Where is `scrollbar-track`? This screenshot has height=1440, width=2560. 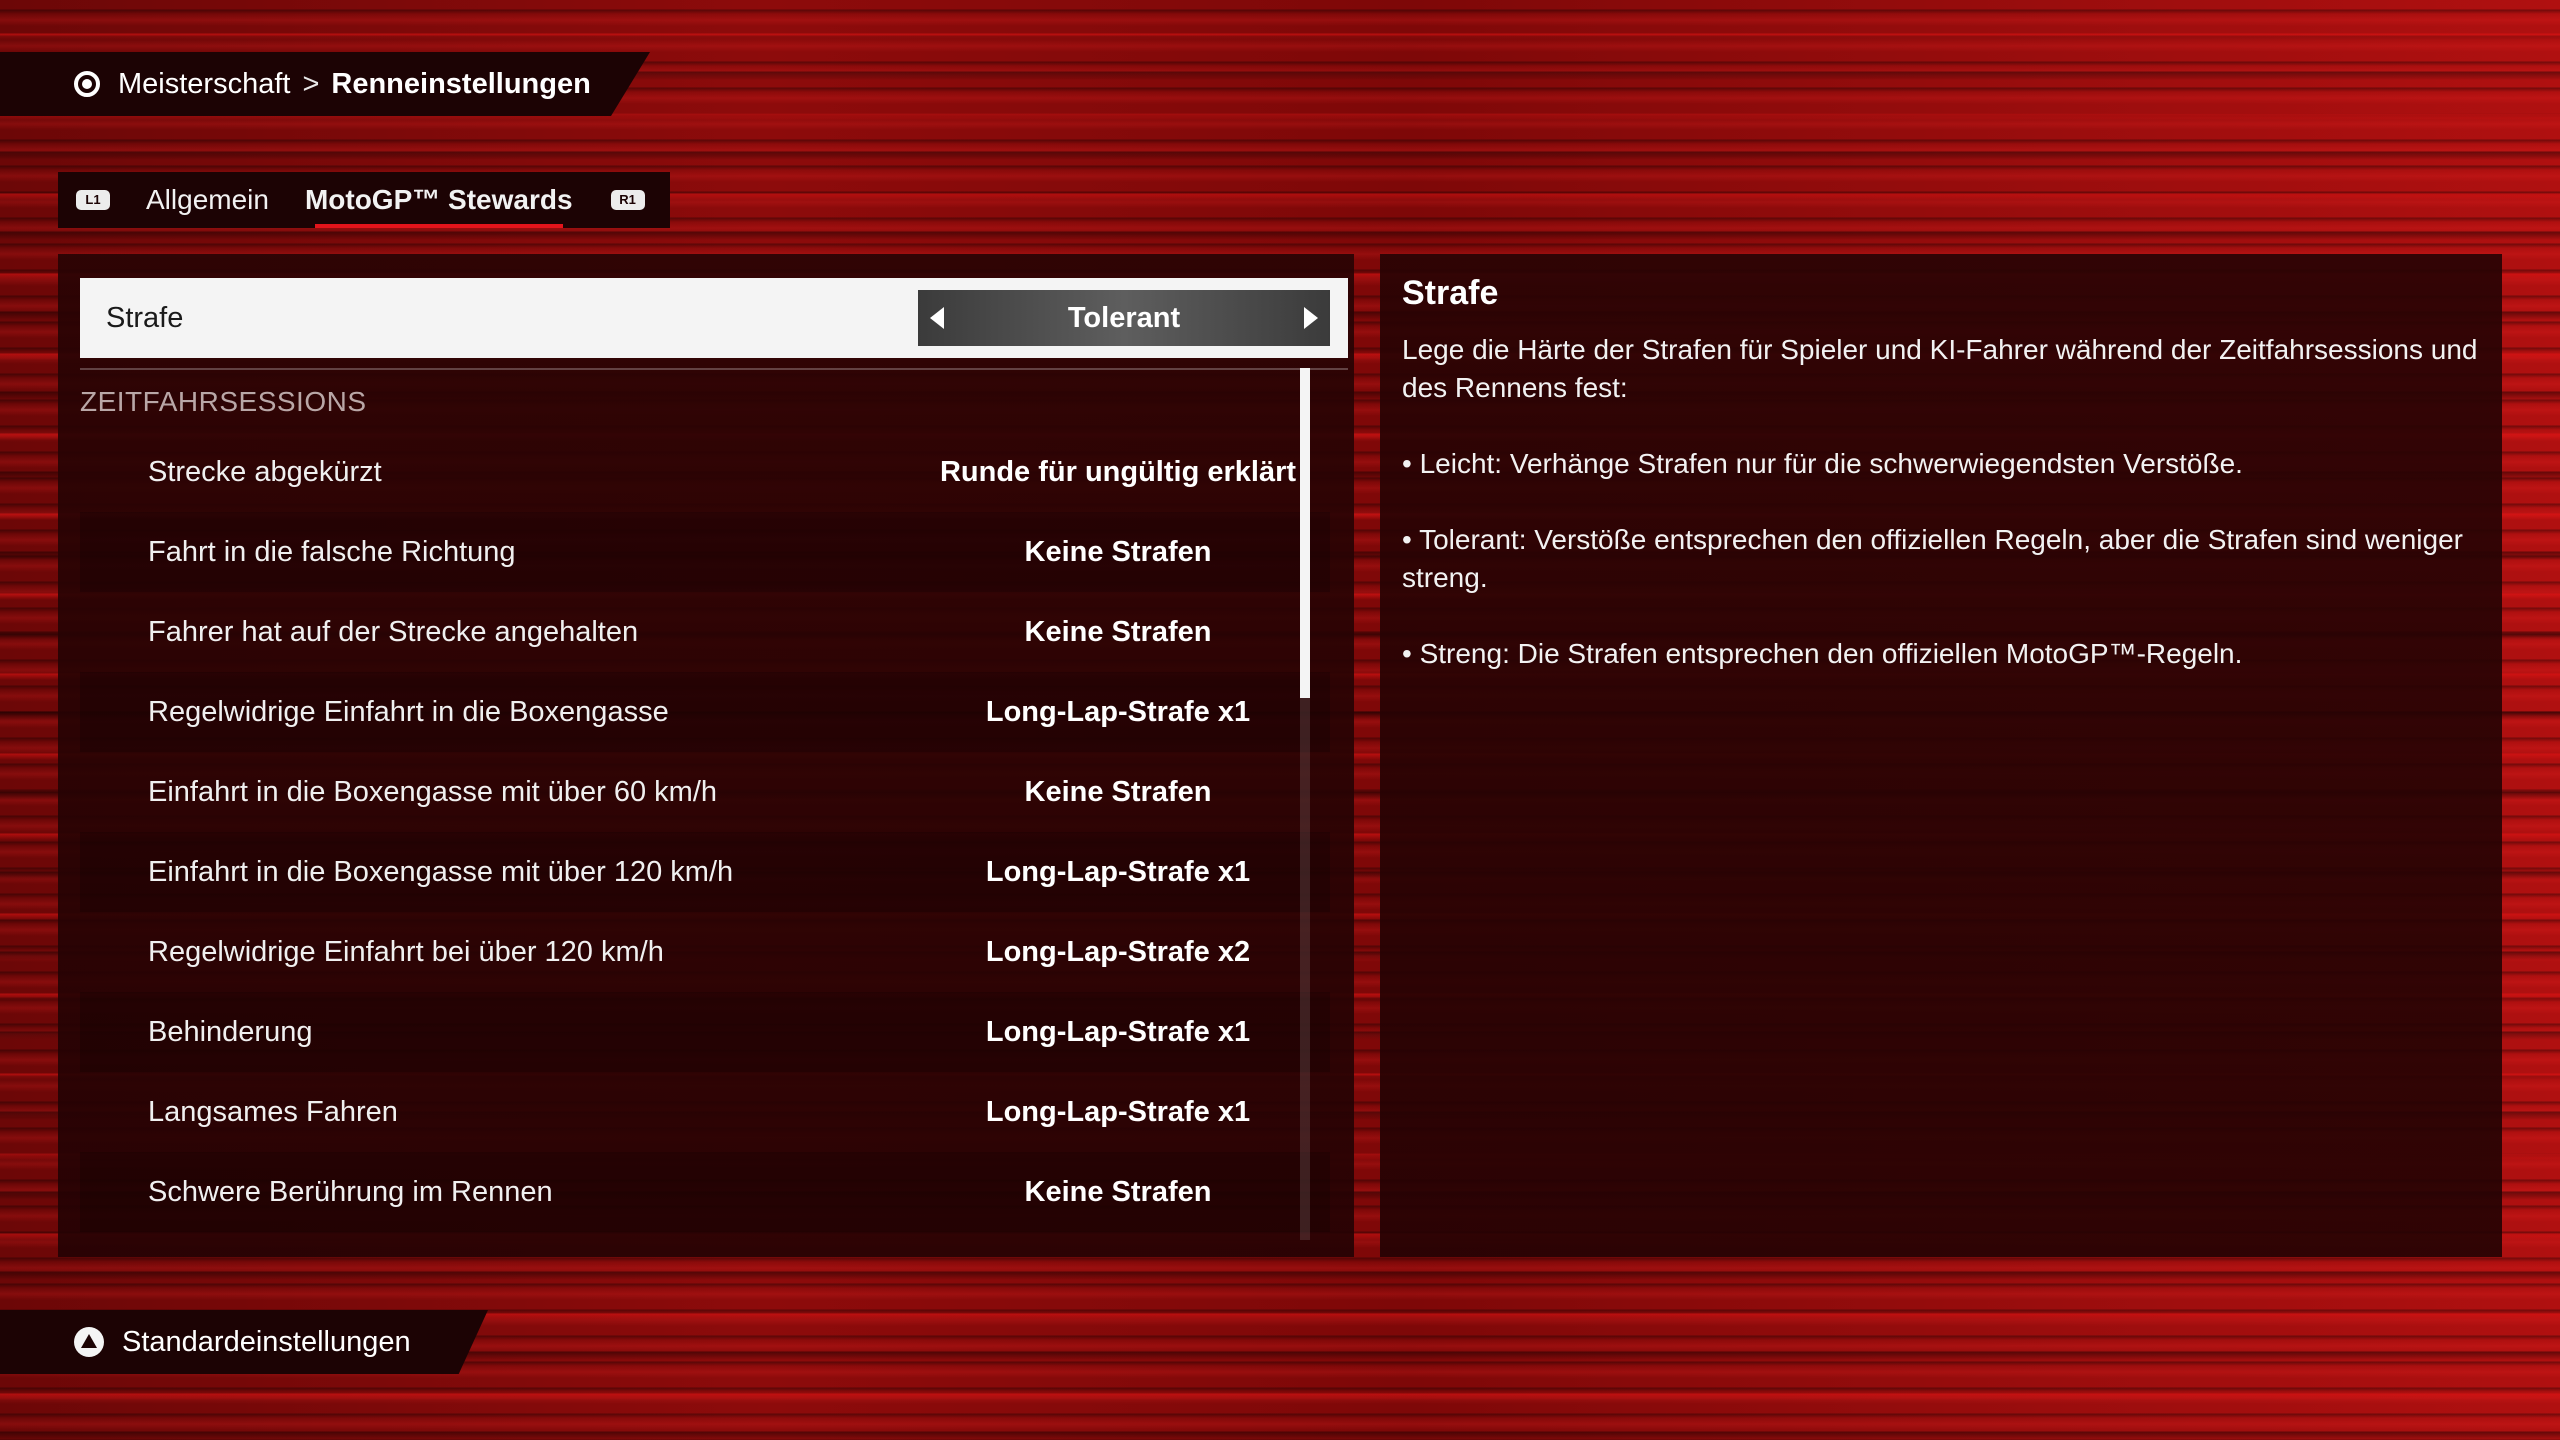
scrollbar-track is located at coordinates (1305, 804).